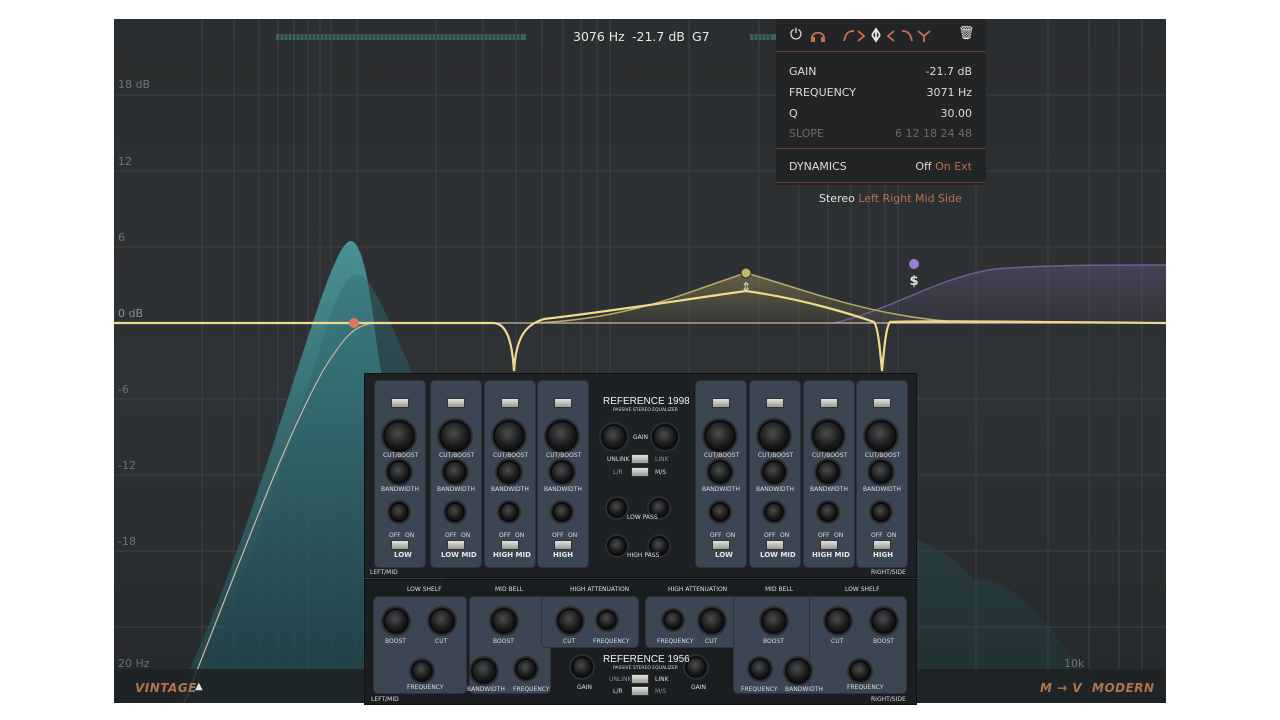 The width and height of the screenshot is (1280, 720). I want to click on slope-option-48: 48, so click(965, 133).